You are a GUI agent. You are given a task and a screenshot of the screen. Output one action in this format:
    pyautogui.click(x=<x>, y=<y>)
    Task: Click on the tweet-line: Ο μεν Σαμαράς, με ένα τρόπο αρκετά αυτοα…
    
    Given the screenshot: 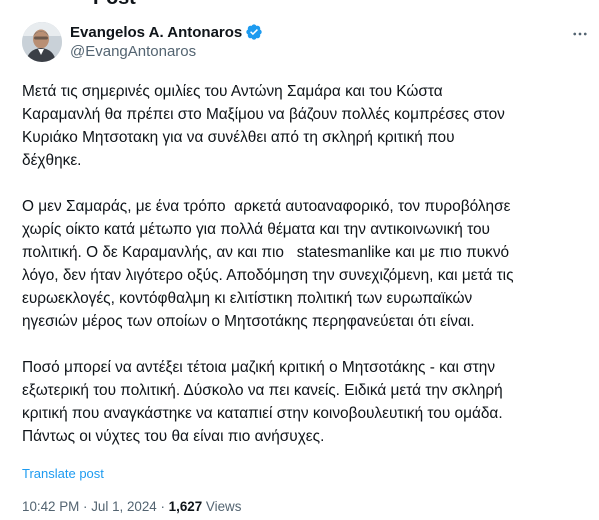 What is the action you would take?
    pyautogui.click(x=266, y=206)
    